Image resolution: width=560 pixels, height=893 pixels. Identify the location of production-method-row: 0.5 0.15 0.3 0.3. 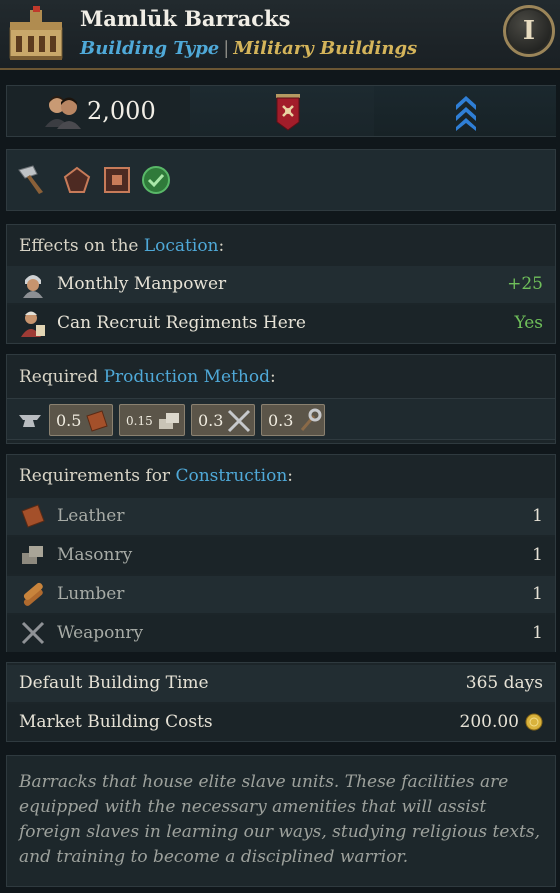
(281, 419).